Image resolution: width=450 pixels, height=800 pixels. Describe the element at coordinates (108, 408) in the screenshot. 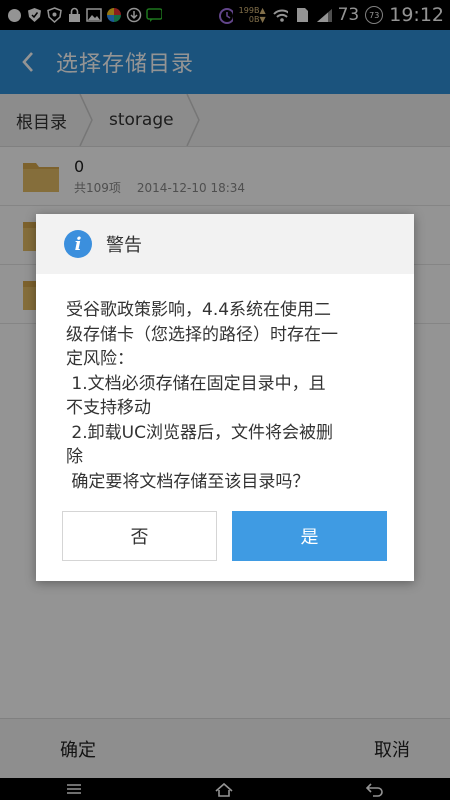

I see `message-line: 不支持移动` at that location.